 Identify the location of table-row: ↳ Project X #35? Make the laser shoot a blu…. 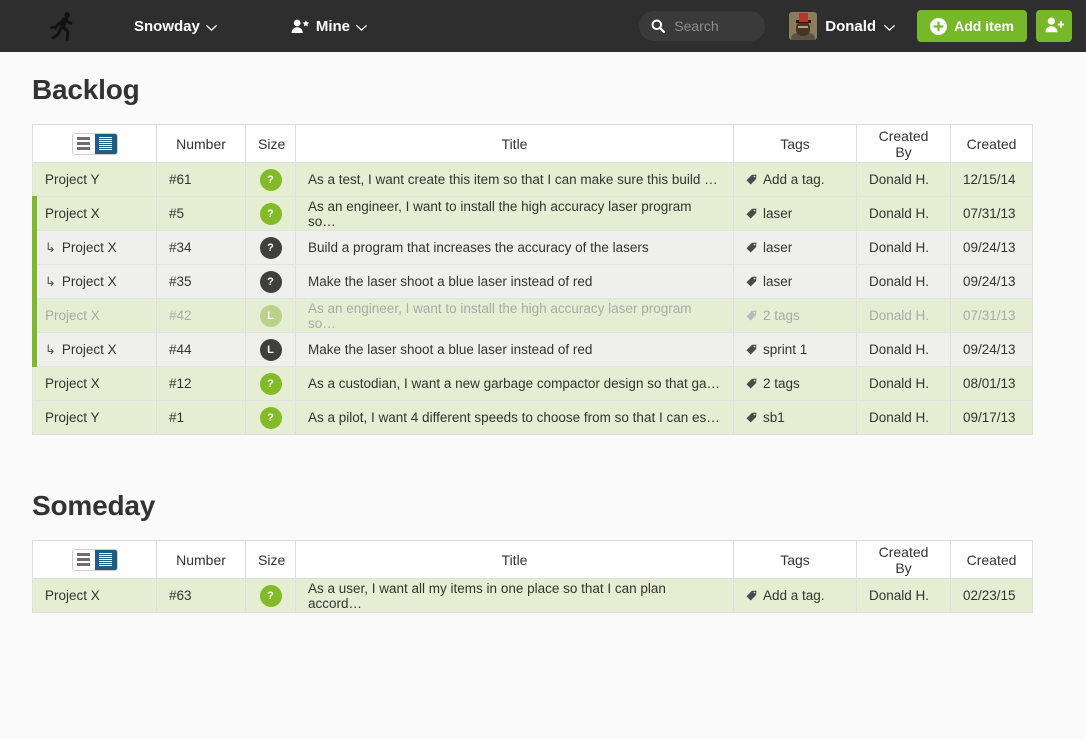
(532, 281).